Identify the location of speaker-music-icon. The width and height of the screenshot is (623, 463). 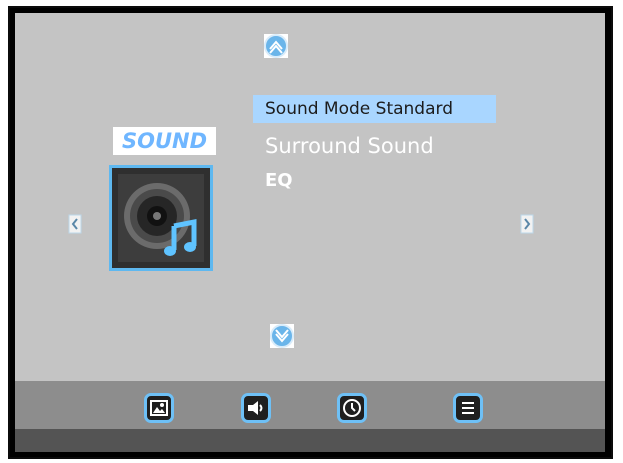
(161, 218).